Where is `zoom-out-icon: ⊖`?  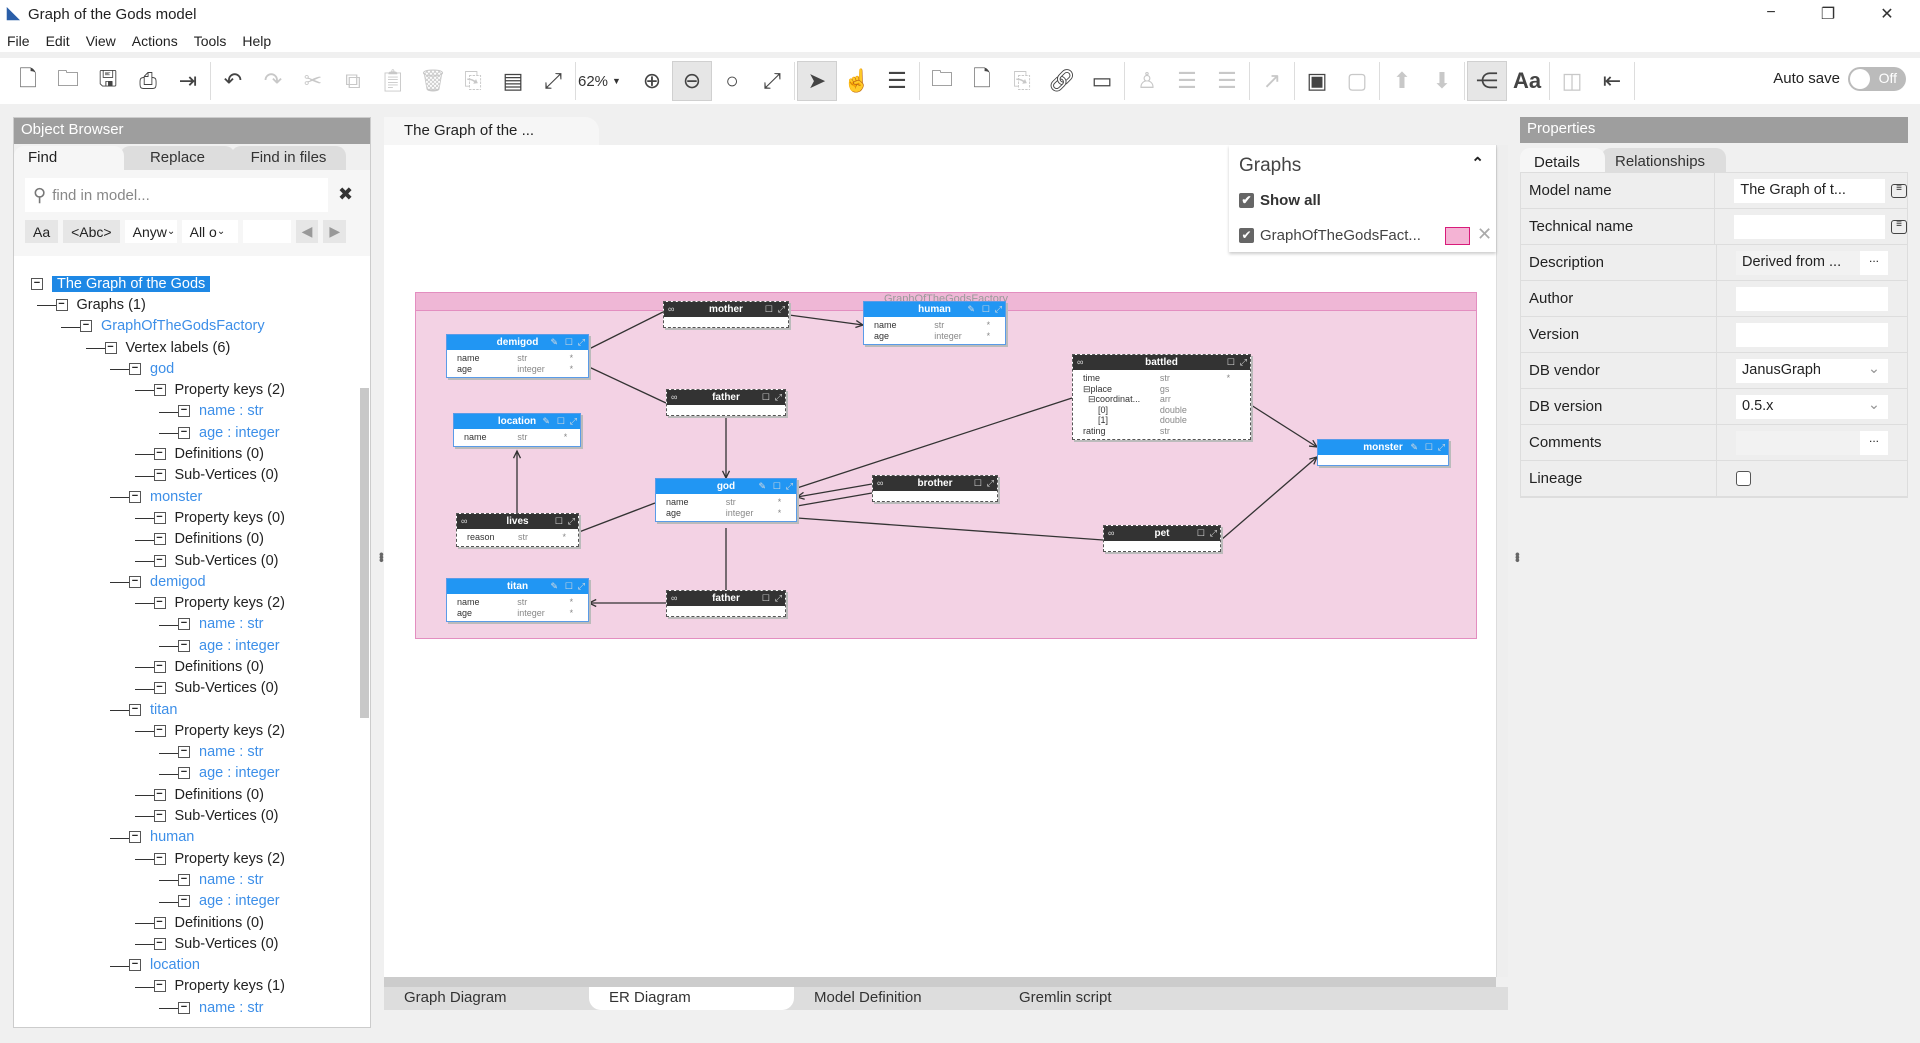 zoom-out-icon: ⊖ is located at coordinates (692, 81).